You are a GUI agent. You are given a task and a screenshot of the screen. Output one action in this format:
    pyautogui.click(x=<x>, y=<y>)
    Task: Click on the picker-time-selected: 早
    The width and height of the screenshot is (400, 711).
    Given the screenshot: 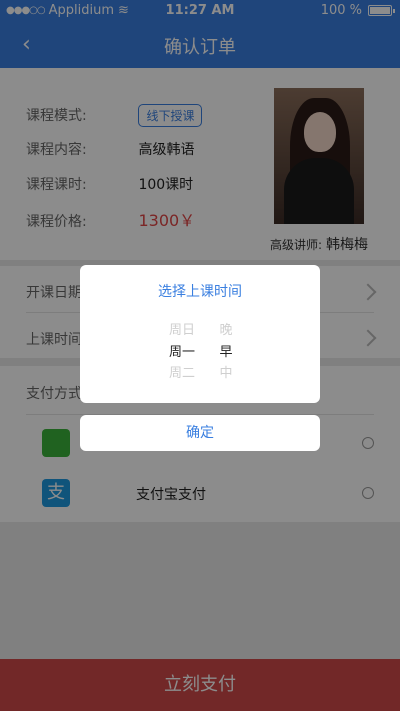 What is the action you would take?
    pyautogui.click(x=226, y=350)
    